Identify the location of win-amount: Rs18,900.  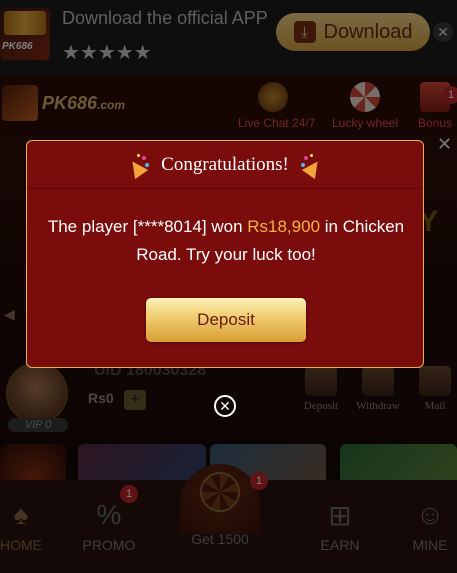
(284, 226).